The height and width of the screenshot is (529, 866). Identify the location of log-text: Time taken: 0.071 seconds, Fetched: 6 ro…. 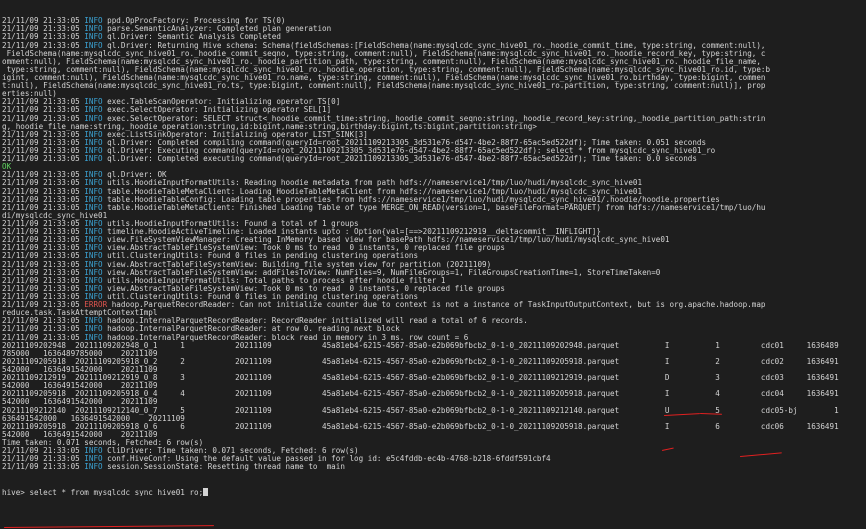
(103, 442).